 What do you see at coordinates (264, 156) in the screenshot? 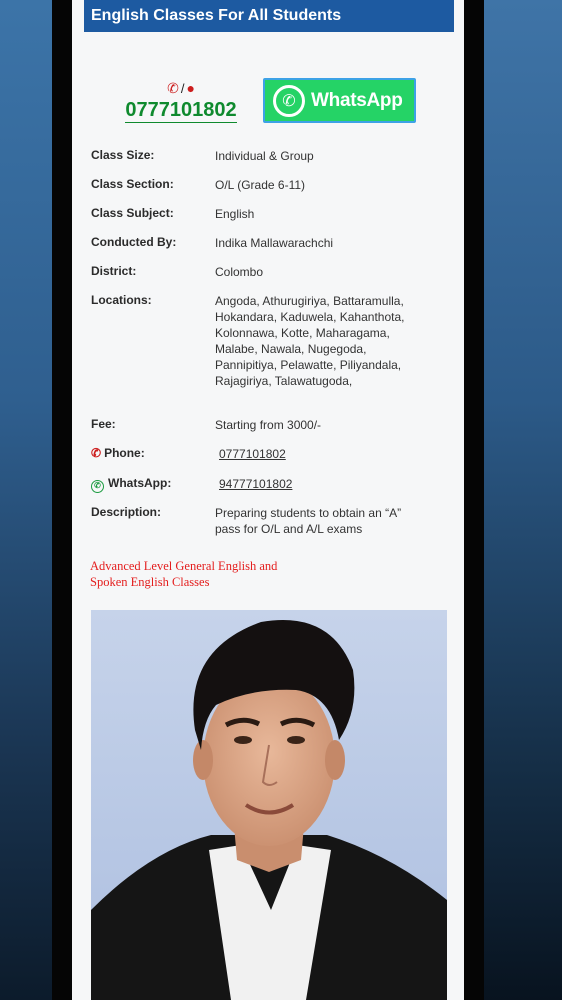
I see `class-size-value: Individual & Group` at bounding box center [264, 156].